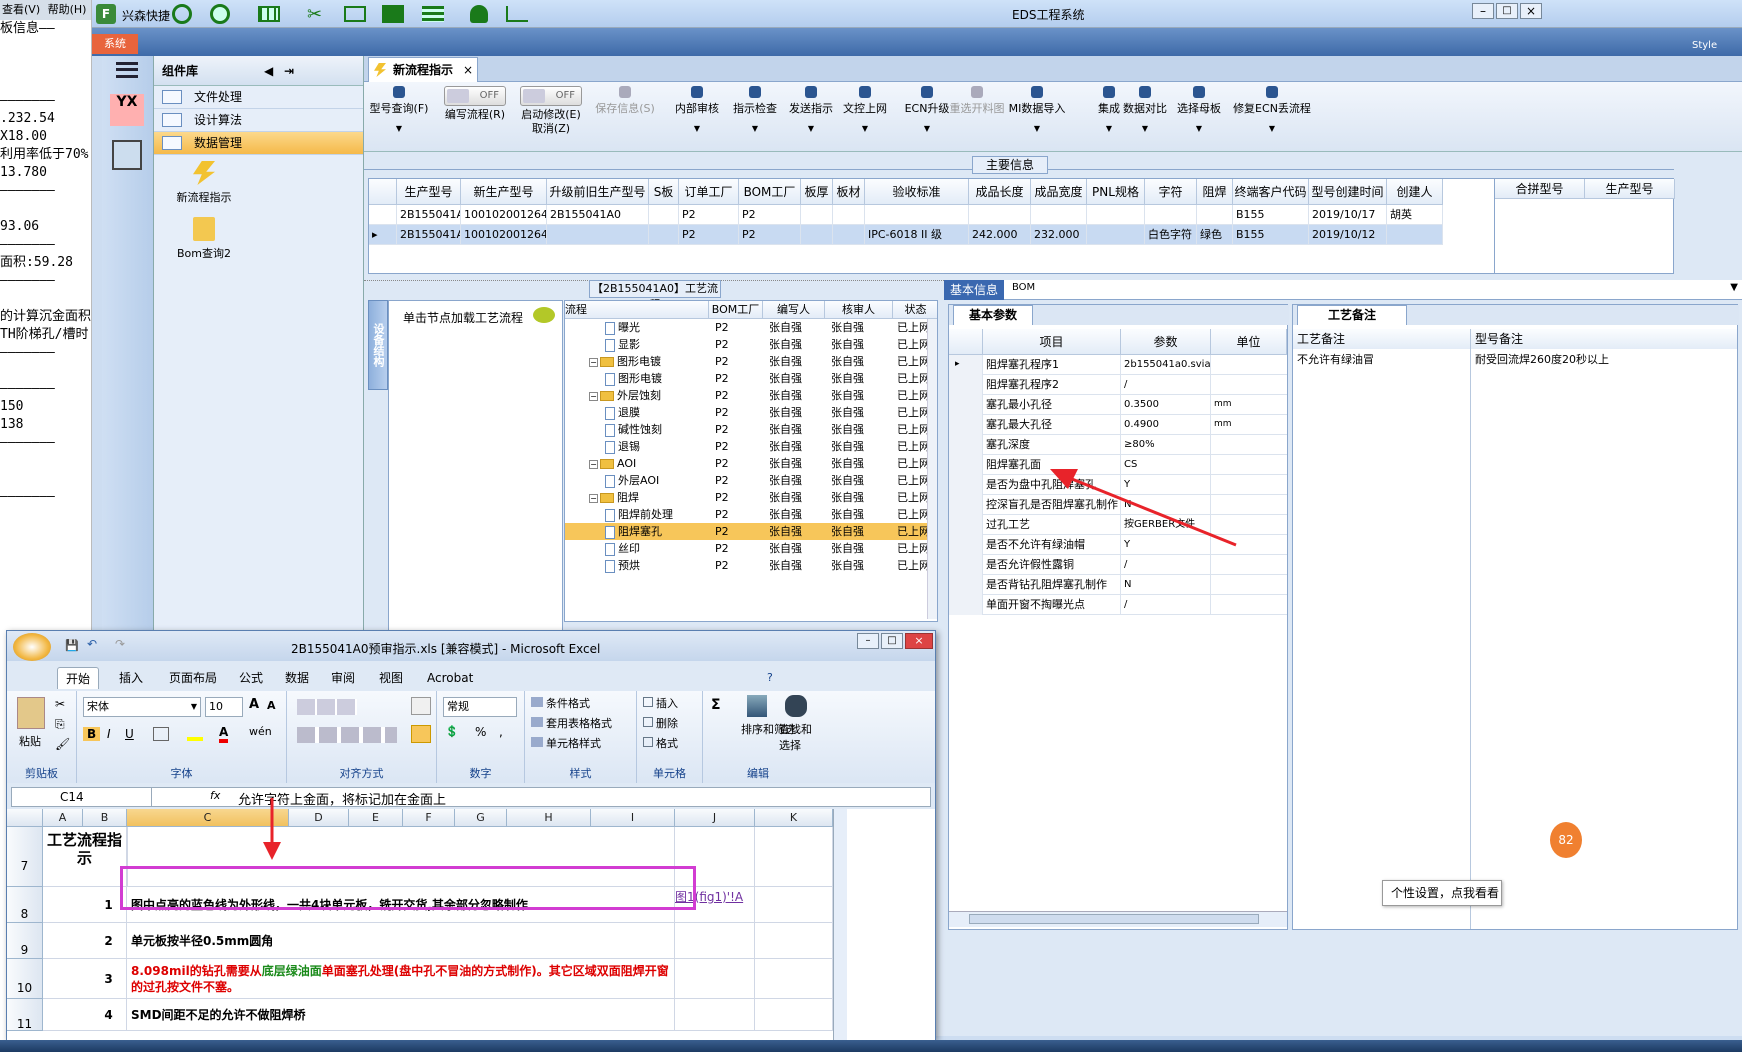 The width and height of the screenshot is (1742, 1052). Describe the element at coordinates (1415, 192) in the screenshot. I see `column-header: 创建人` at that location.